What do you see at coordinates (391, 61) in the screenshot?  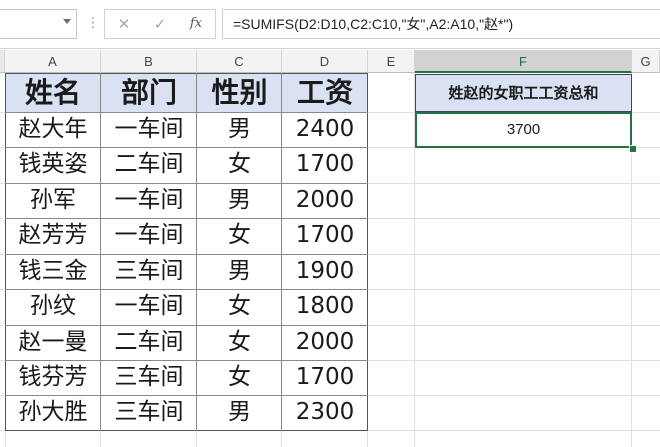 I see `column-header-e: E` at bounding box center [391, 61].